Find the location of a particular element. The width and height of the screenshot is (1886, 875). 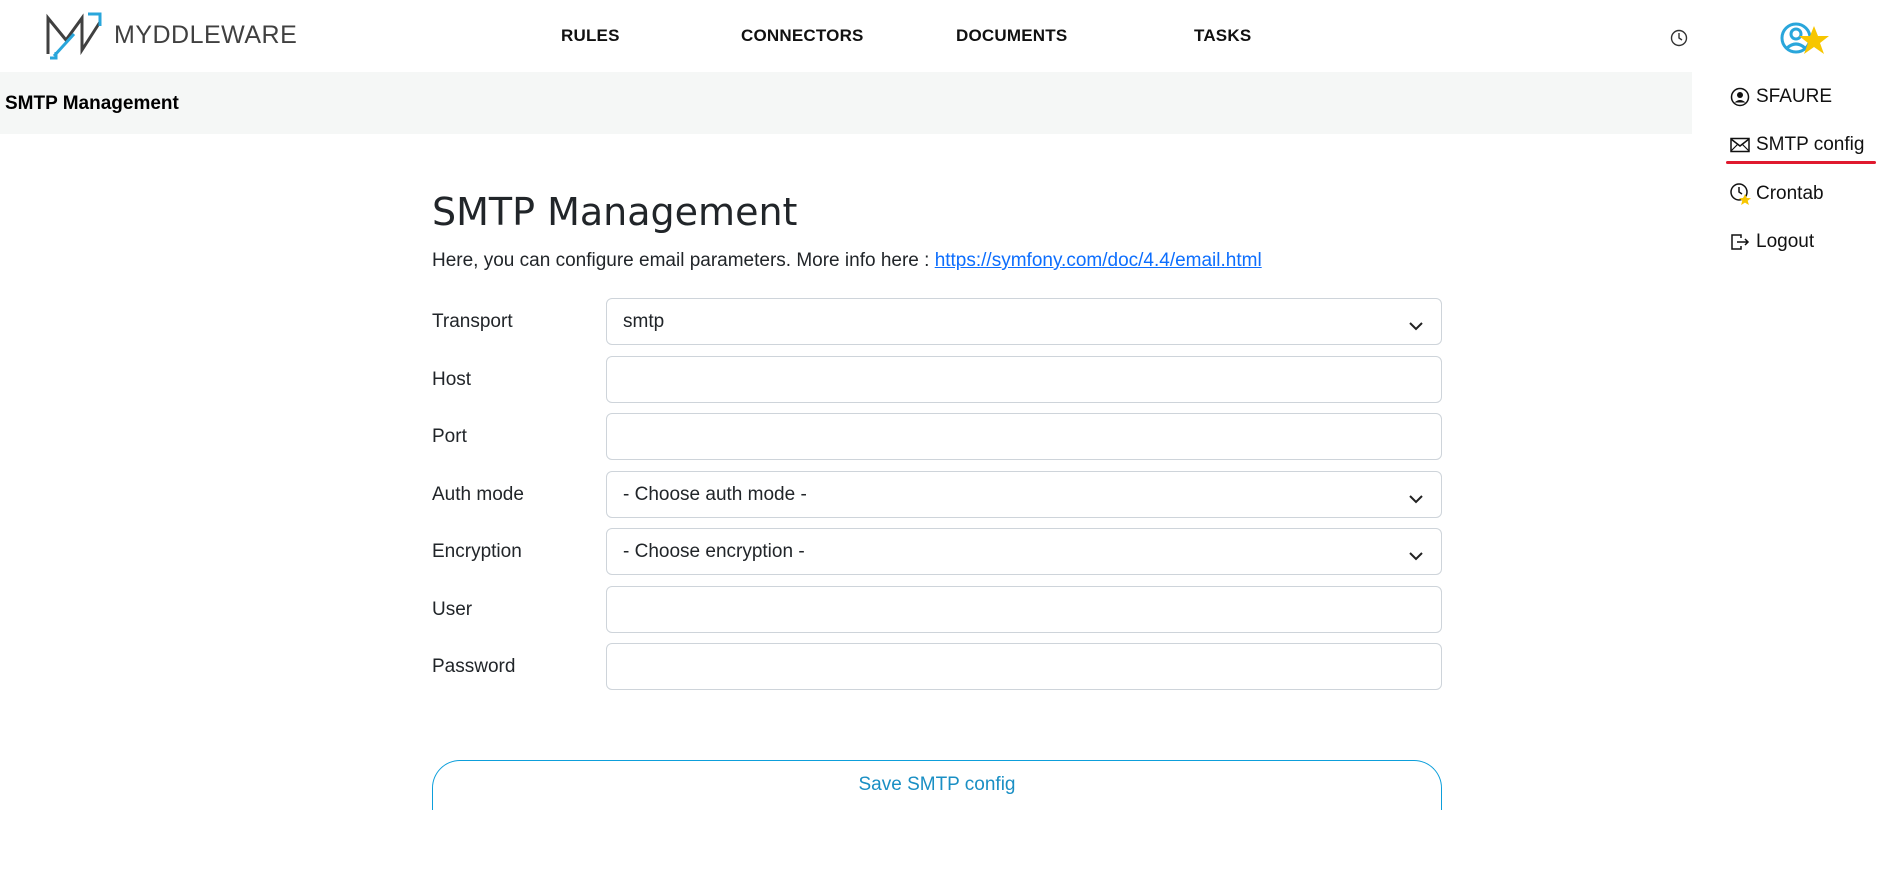

host-row: Host is located at coordinates (937, 380).